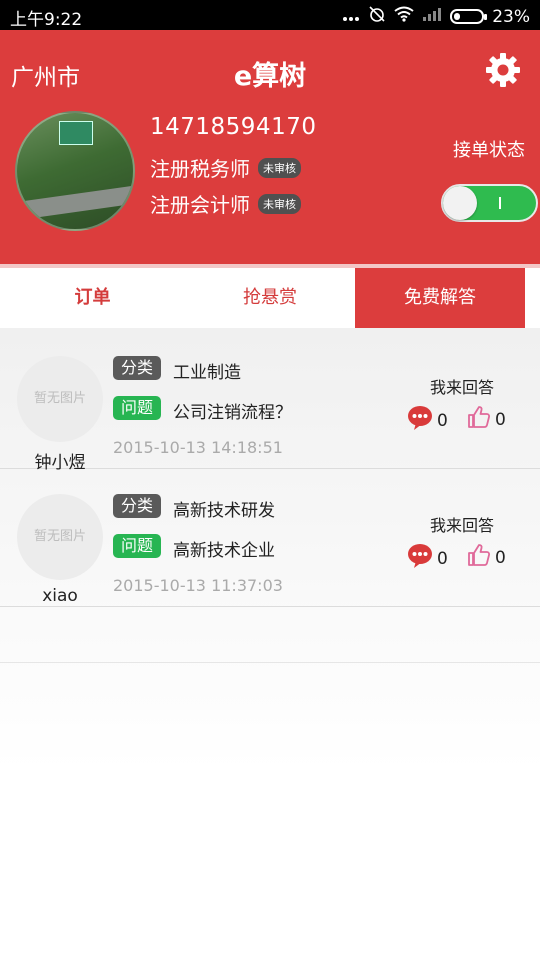 The height and width of the screenshot is (960, 540). What do you see at coordinates (198, 585) in the screenshot?
I see `question-date: 2015-10-13 11:37:03` at bounding box center [198, 585].